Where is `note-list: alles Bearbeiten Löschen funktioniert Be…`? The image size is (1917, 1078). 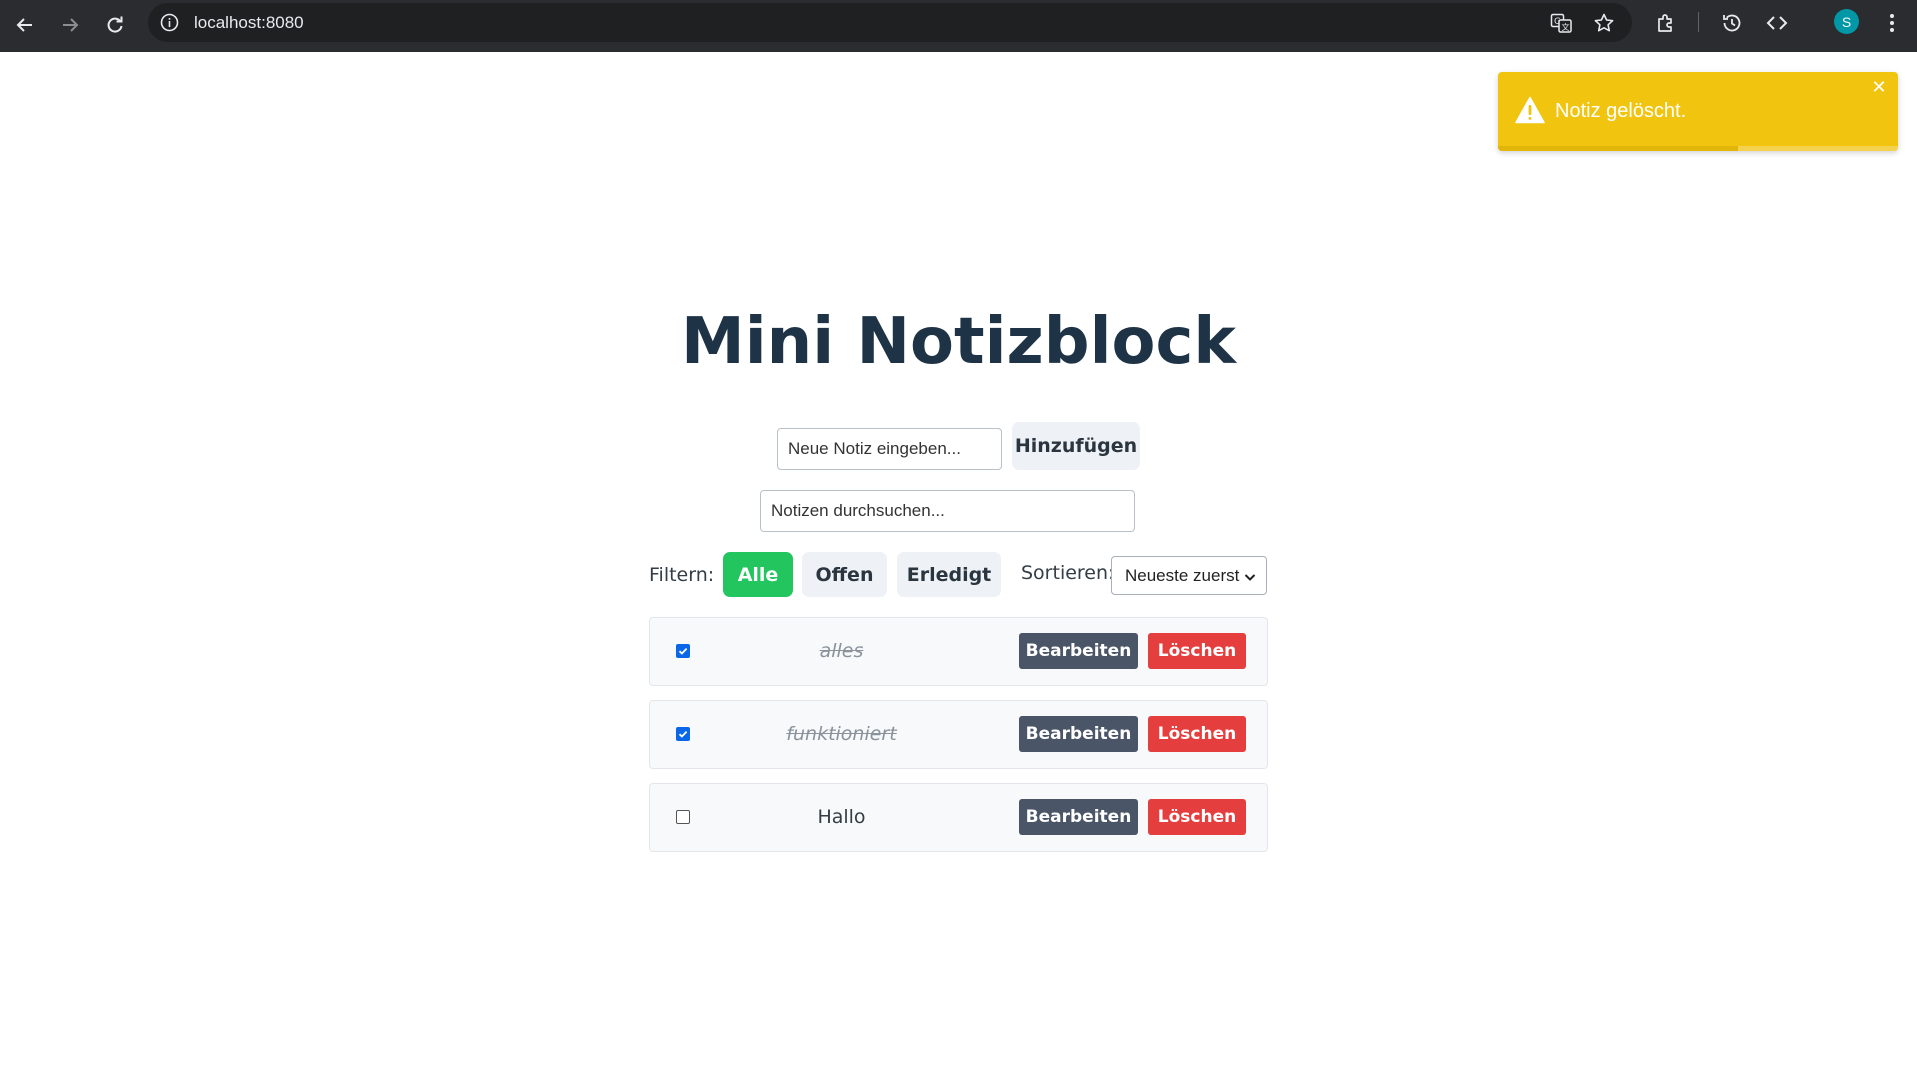
note-list: alles Bearbeiten Löschen funktioniert Be… is located at coordinates (958, 741).